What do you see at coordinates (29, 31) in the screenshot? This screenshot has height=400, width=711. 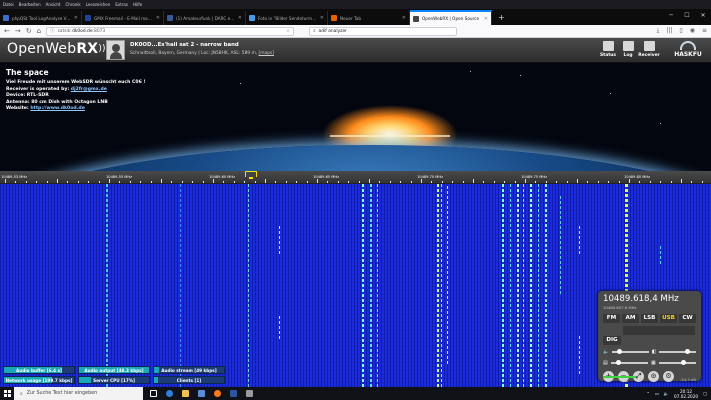 I see `reload-icon: ↻` at bounding box center [29, 31].